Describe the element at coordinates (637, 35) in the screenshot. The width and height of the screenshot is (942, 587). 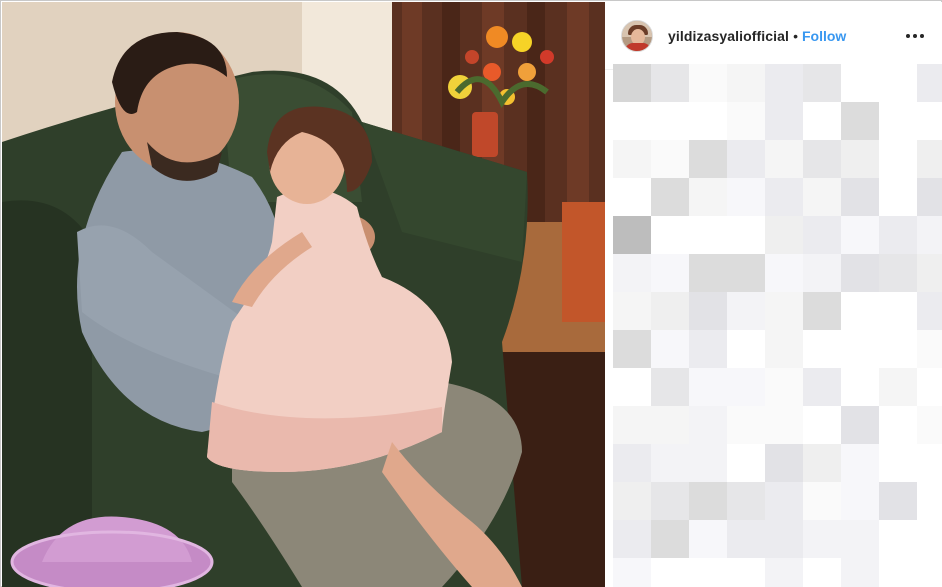
I see `profile-avatar` at that location.